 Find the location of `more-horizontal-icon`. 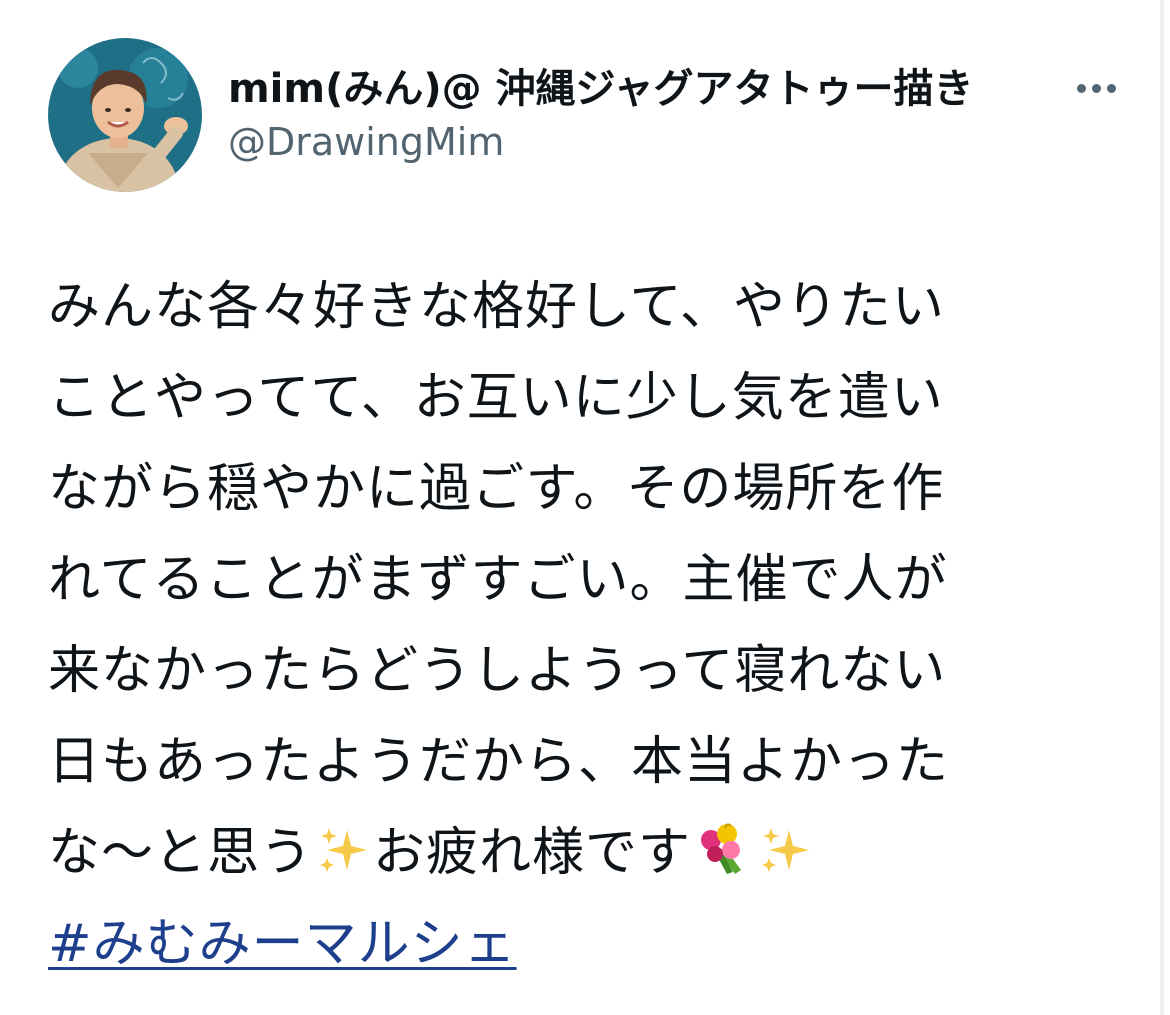

more-horizontal-icon is located at coordinates (1081, 88).